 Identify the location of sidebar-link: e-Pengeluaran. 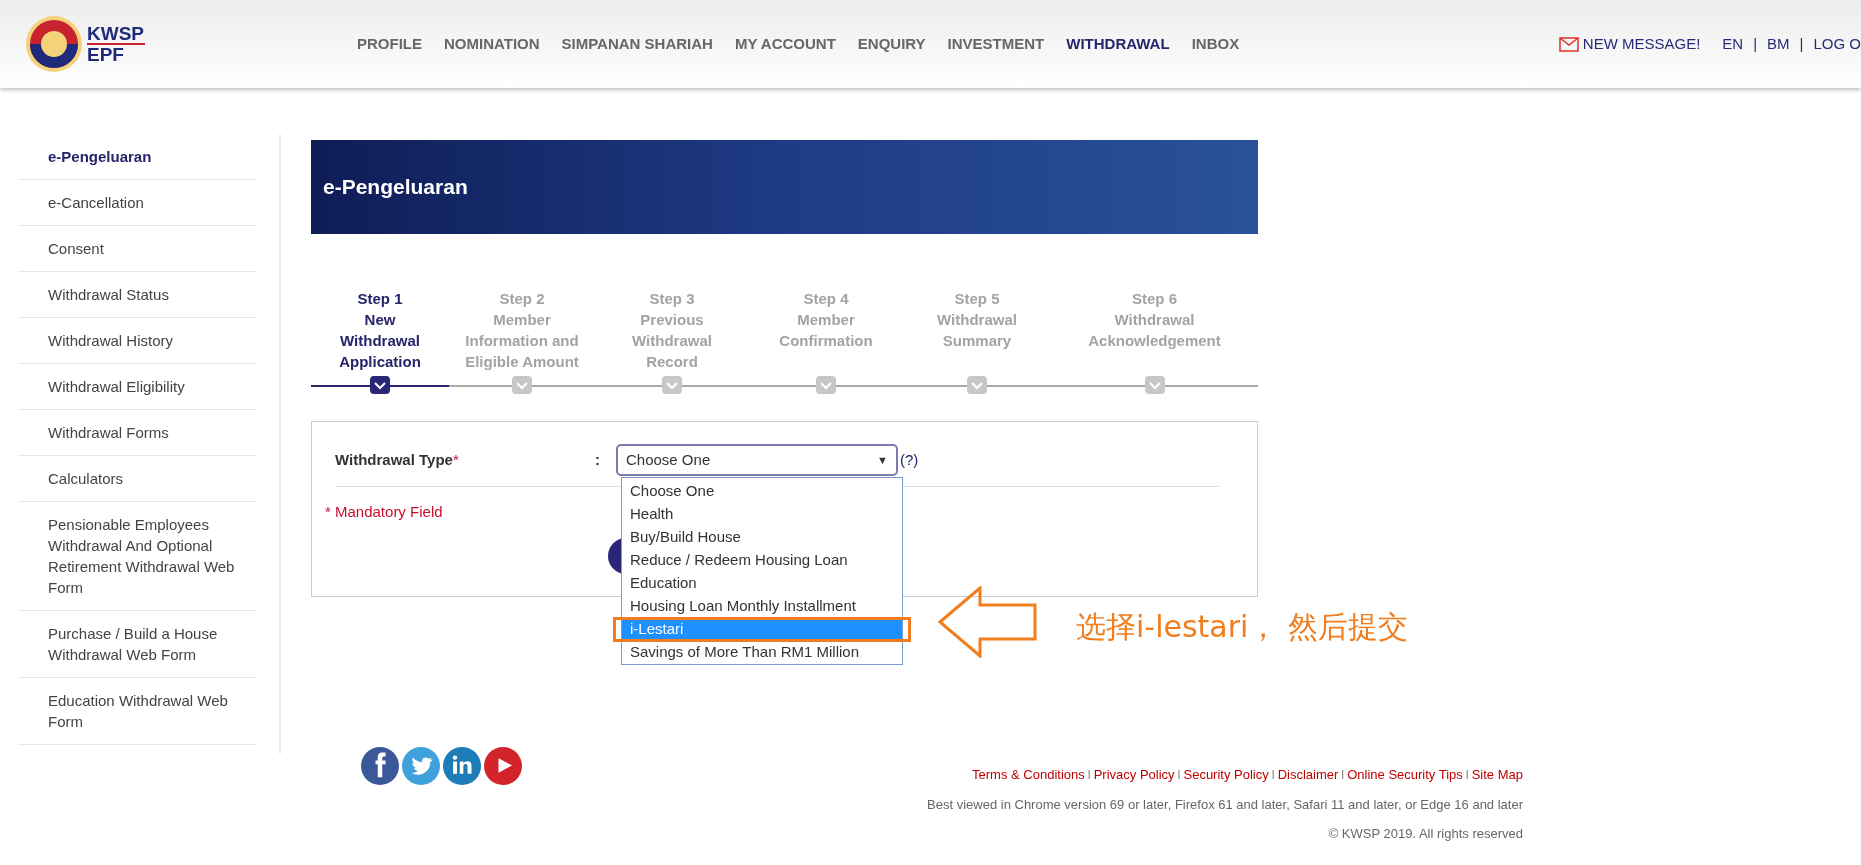
(137, 157).